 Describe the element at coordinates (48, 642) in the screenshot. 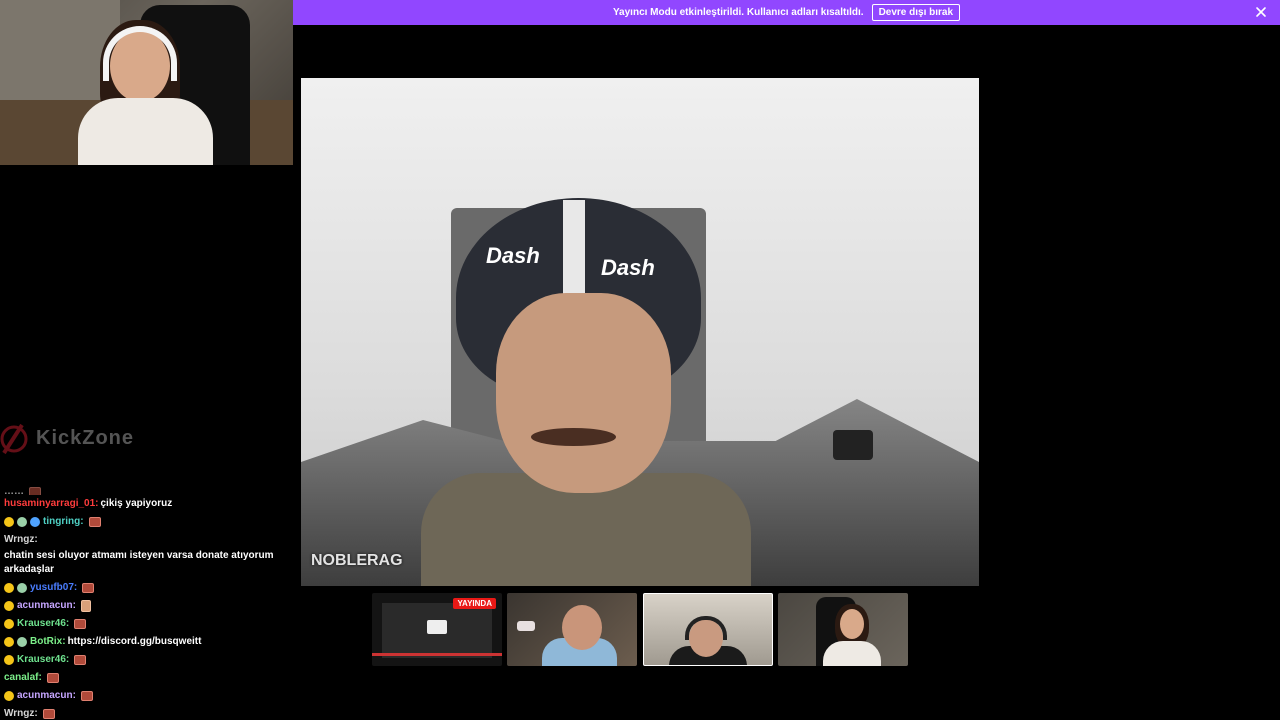

I see `chat-username: BotRix:` at that location.